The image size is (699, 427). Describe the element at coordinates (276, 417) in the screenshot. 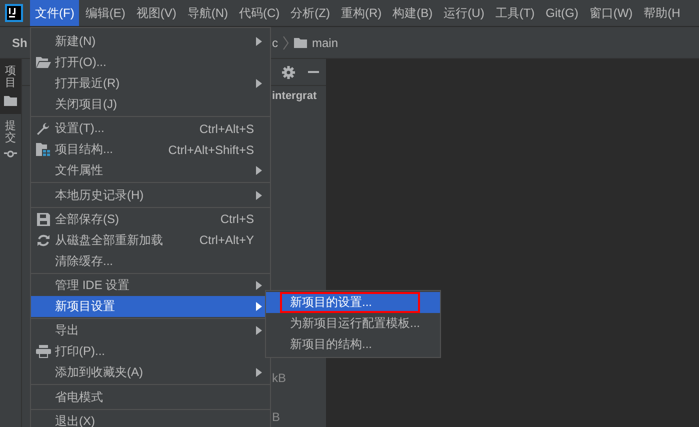

I see `tree-item: B` at that location.